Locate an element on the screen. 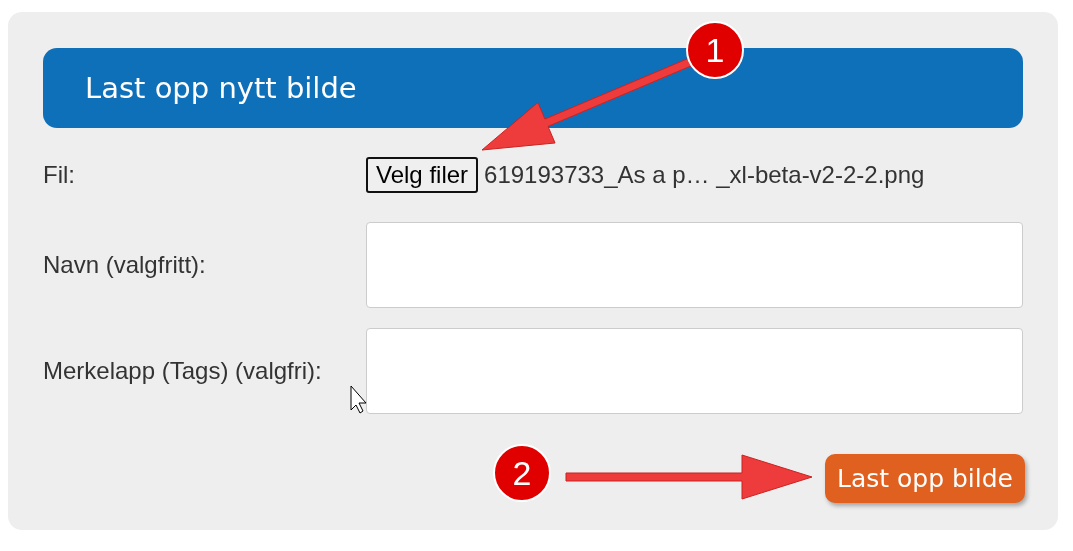 This screenshot has height=551, width=1073. step-badge: 1 is located at coordinates (715, 50).